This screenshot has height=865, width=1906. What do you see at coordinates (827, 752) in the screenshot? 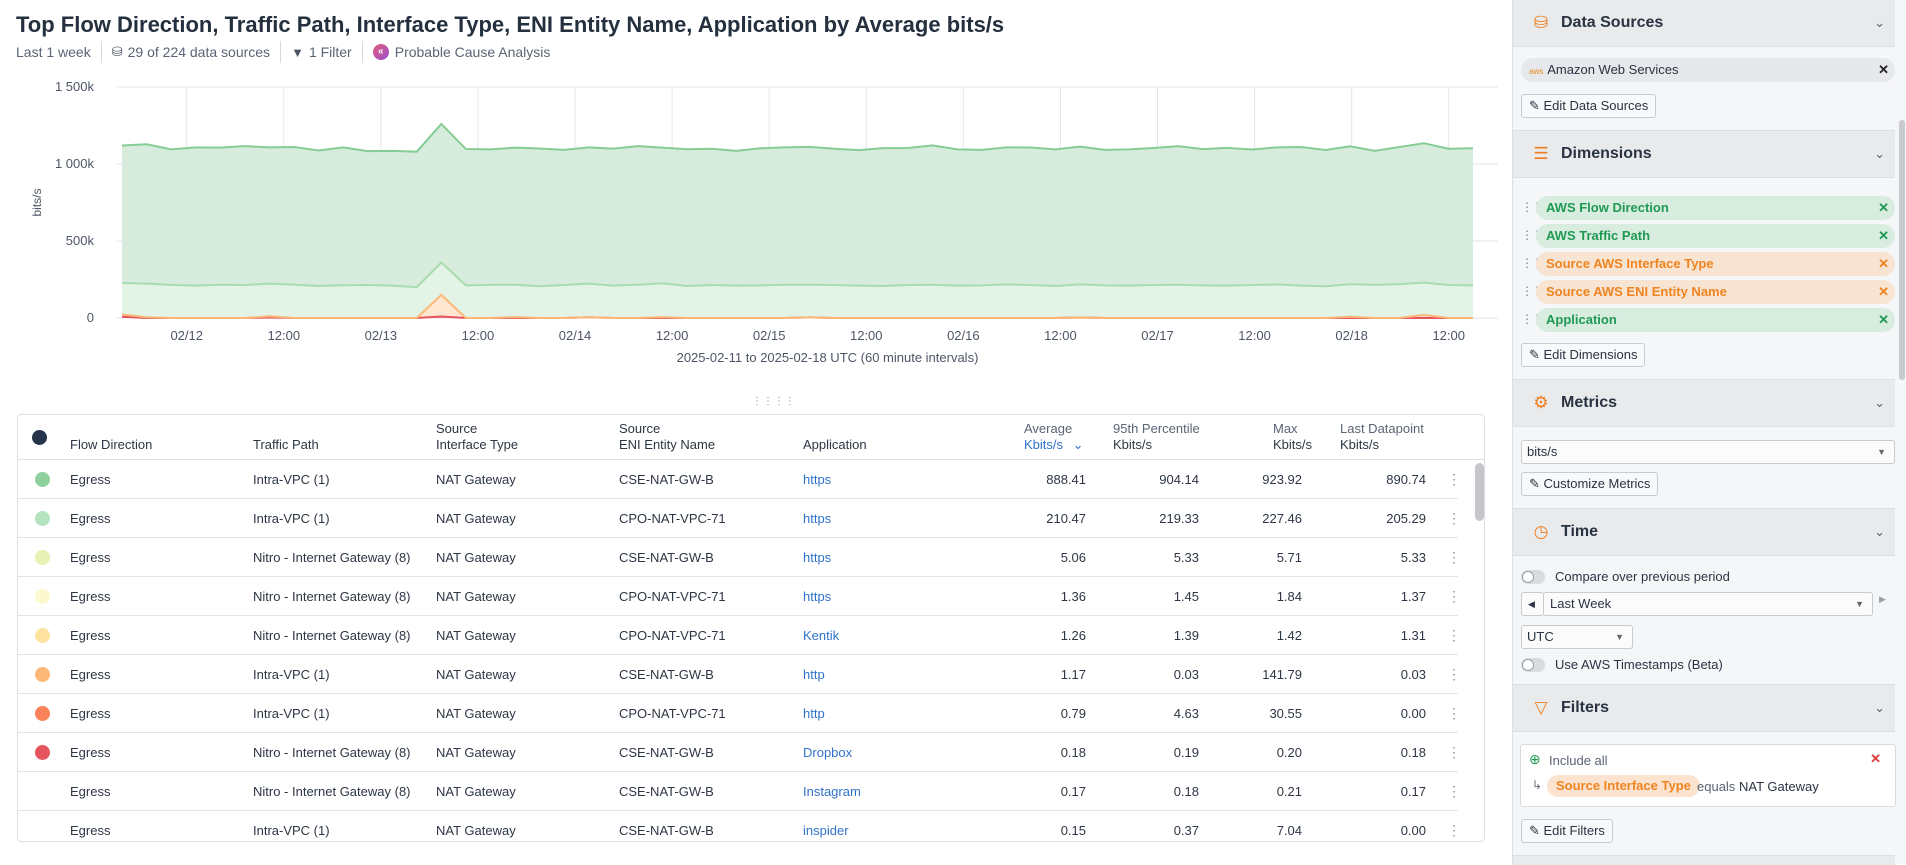
I see `cell-application-link: Dropbox` at bounding box center [827, 752].